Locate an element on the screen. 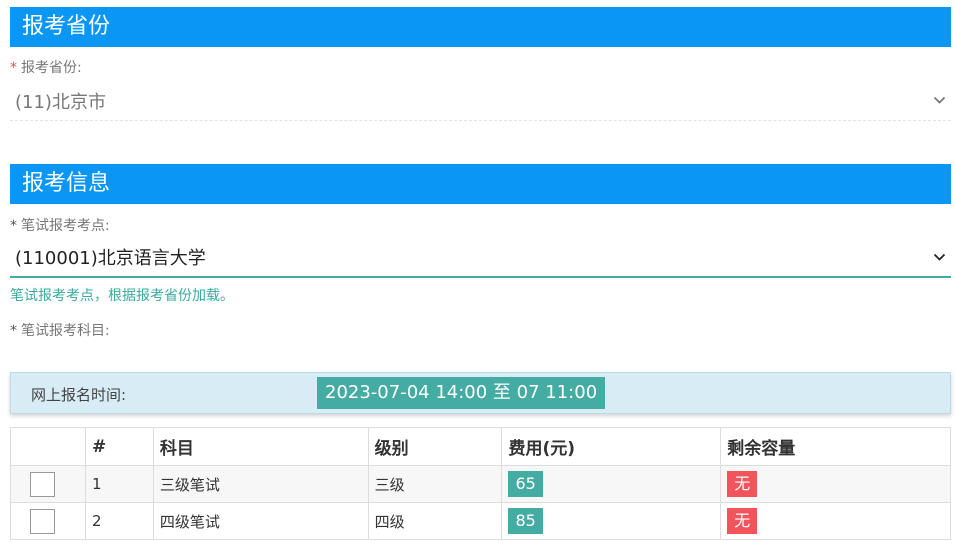 This screenshot has width=957, height=552. column-header-index: # is located at coordinates (119, 446).